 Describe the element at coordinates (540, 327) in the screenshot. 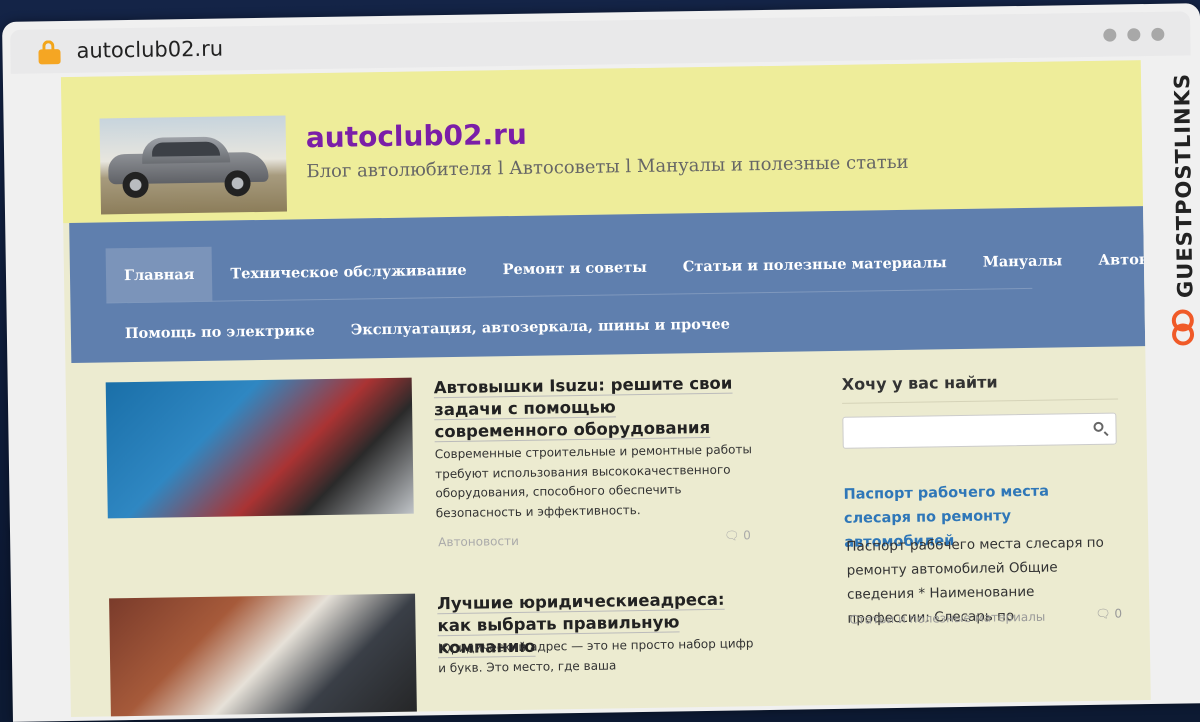

I see `nav-item-operation: Эксплуатация, автозеркала, шины и прочее` at that location.